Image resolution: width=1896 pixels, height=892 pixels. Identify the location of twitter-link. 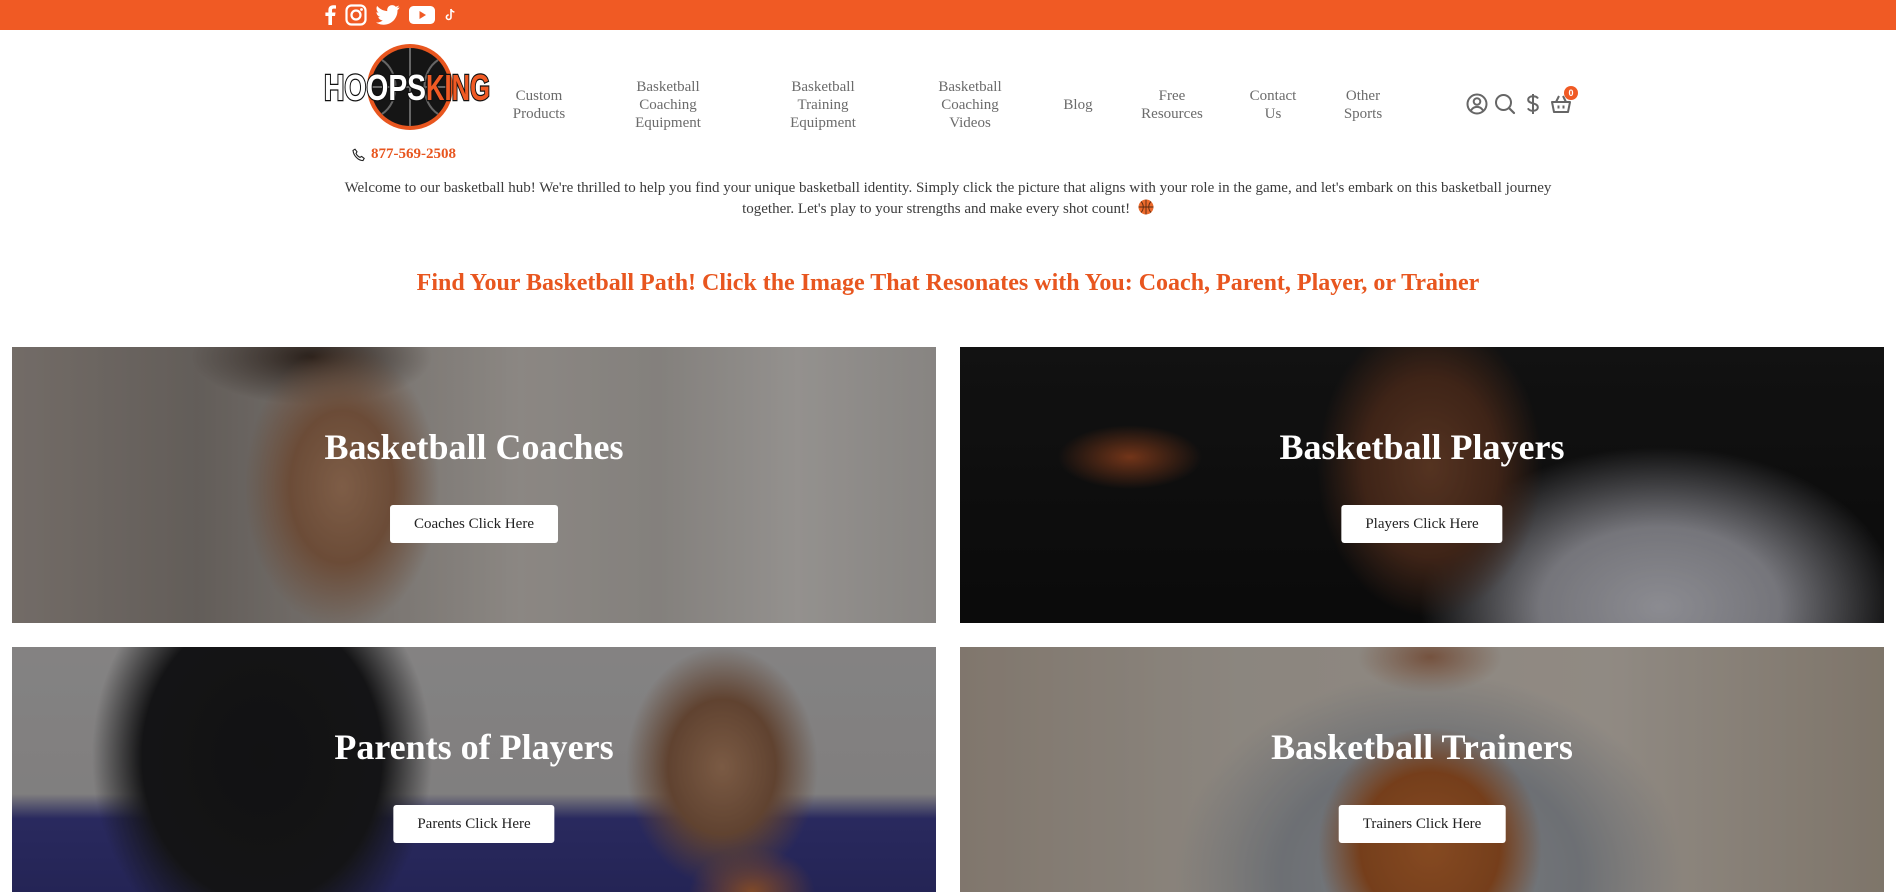
(388, 15).